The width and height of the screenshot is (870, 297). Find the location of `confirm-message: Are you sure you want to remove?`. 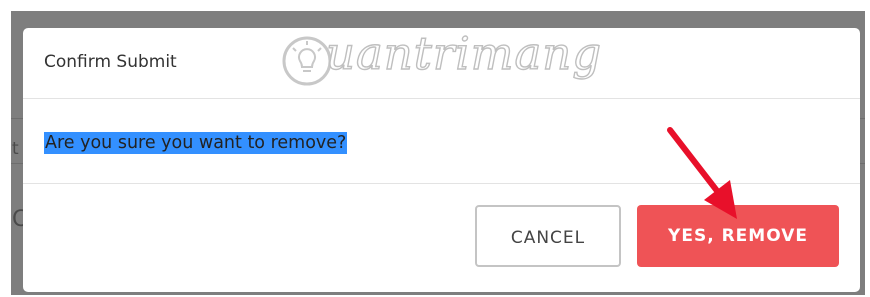

confirm-message: Are you sure you want to remove? is located at coordinates (196, 143).